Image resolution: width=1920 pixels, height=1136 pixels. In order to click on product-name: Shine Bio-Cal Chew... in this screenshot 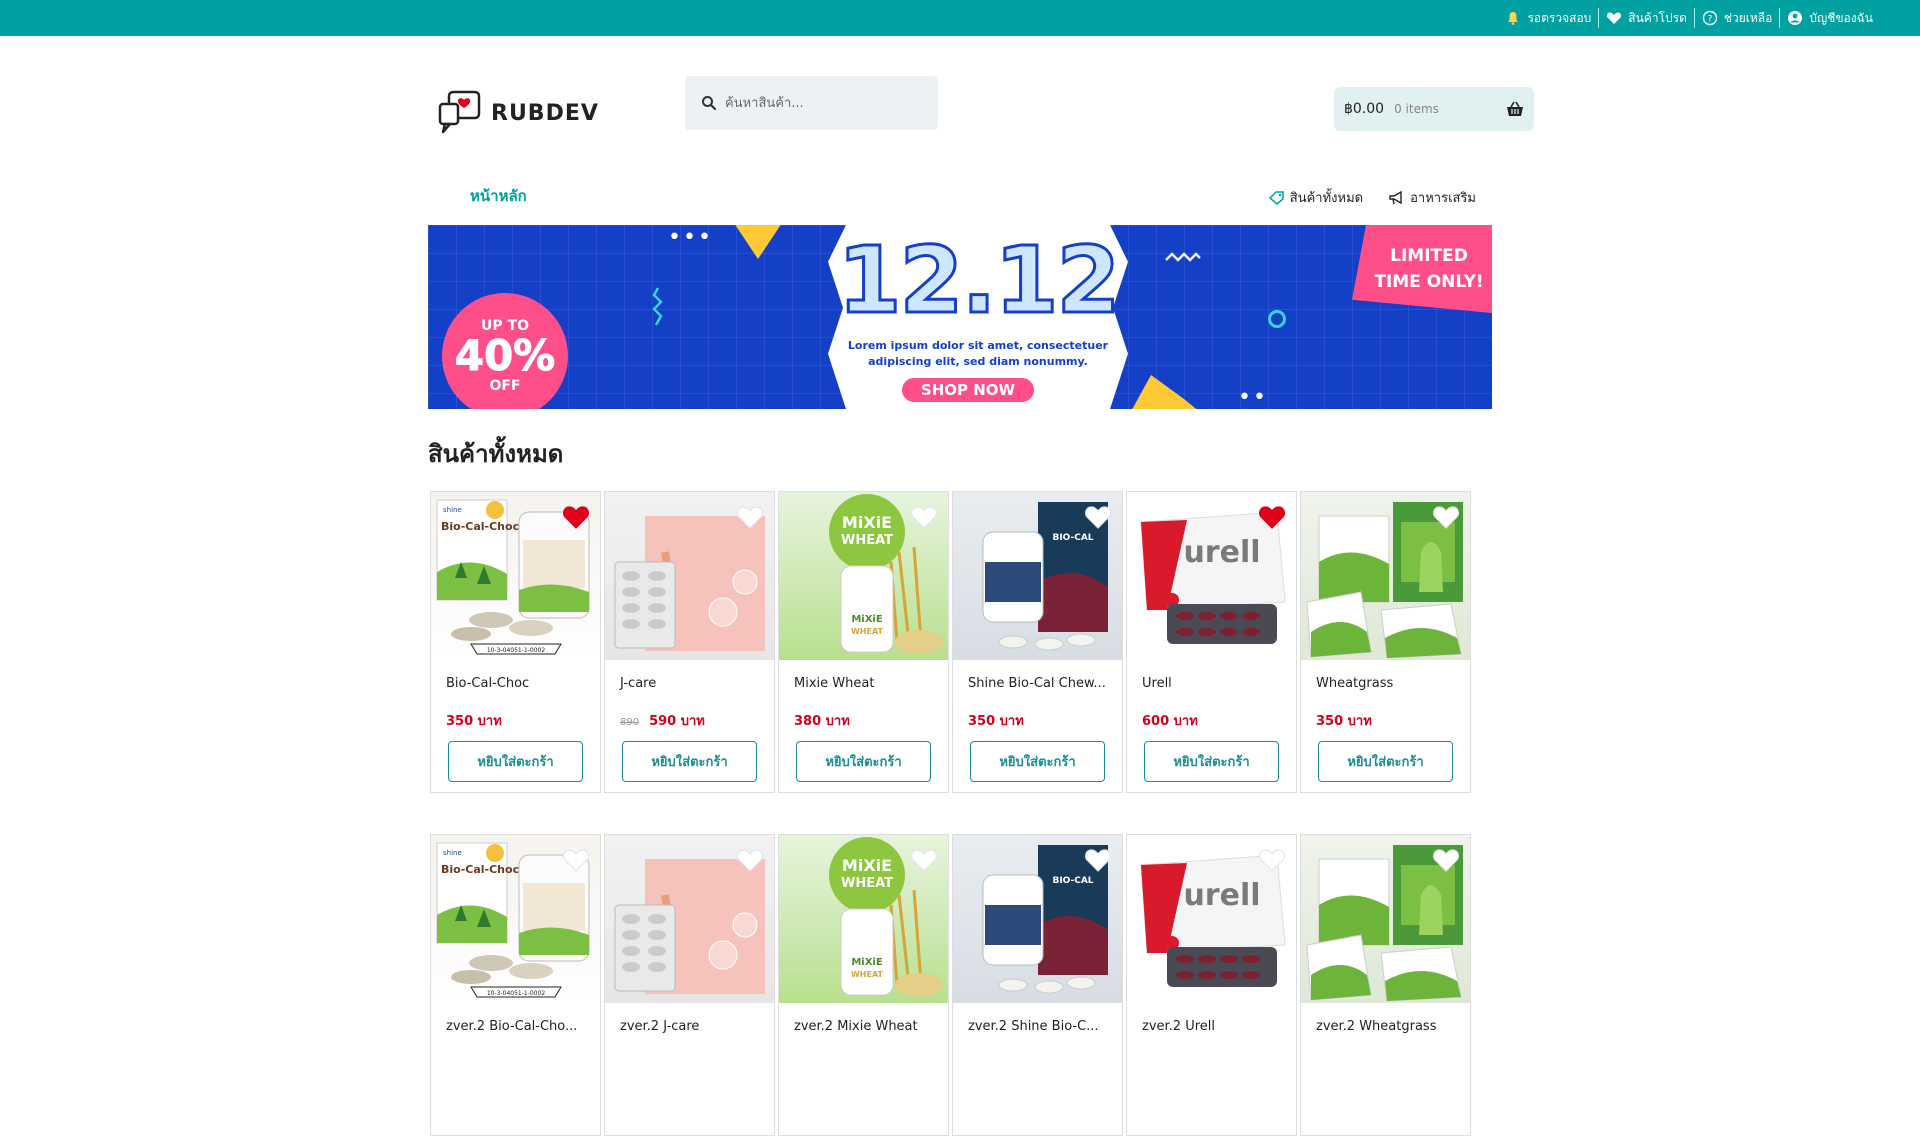, I will do `click(1037, 683)`.